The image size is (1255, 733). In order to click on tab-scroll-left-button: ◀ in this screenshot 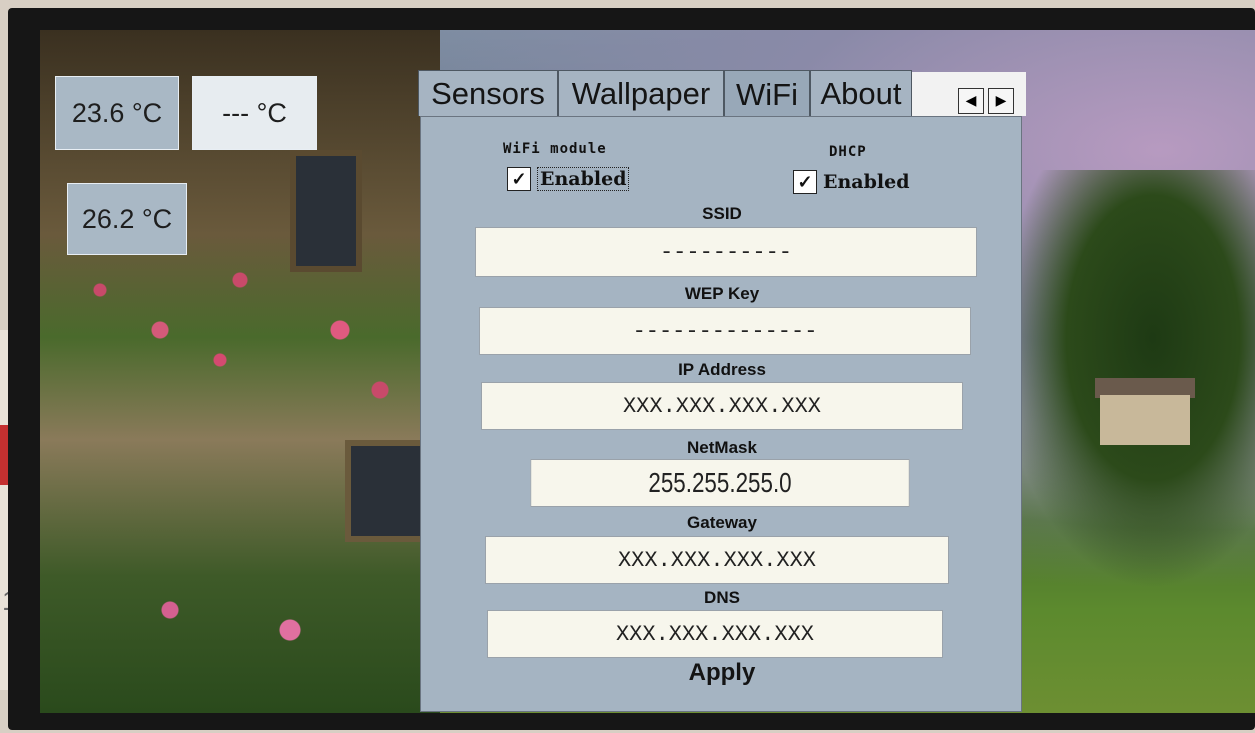, I will do `click(971, 101)`.